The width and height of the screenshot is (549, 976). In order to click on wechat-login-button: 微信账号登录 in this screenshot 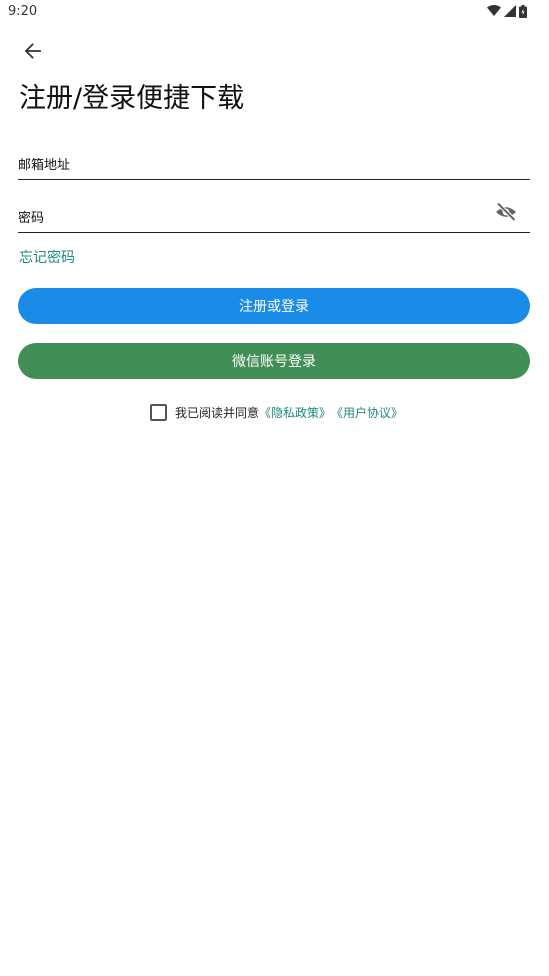, I will do `click(274, 361)`.